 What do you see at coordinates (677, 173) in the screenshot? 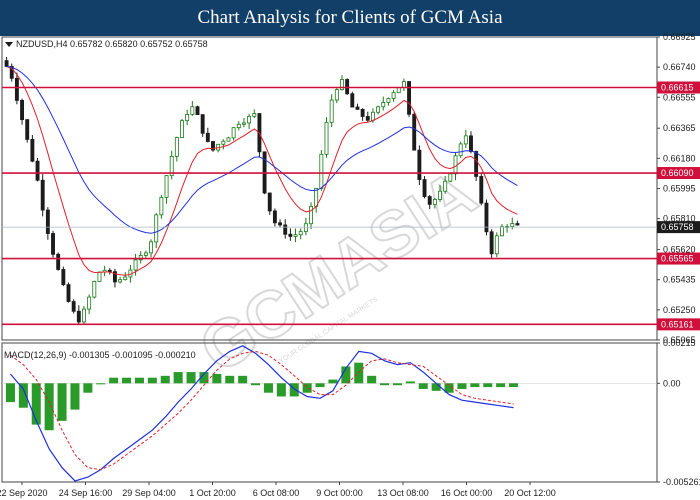
I see `level-label: 0.66090` at bounding box center [677, 173].